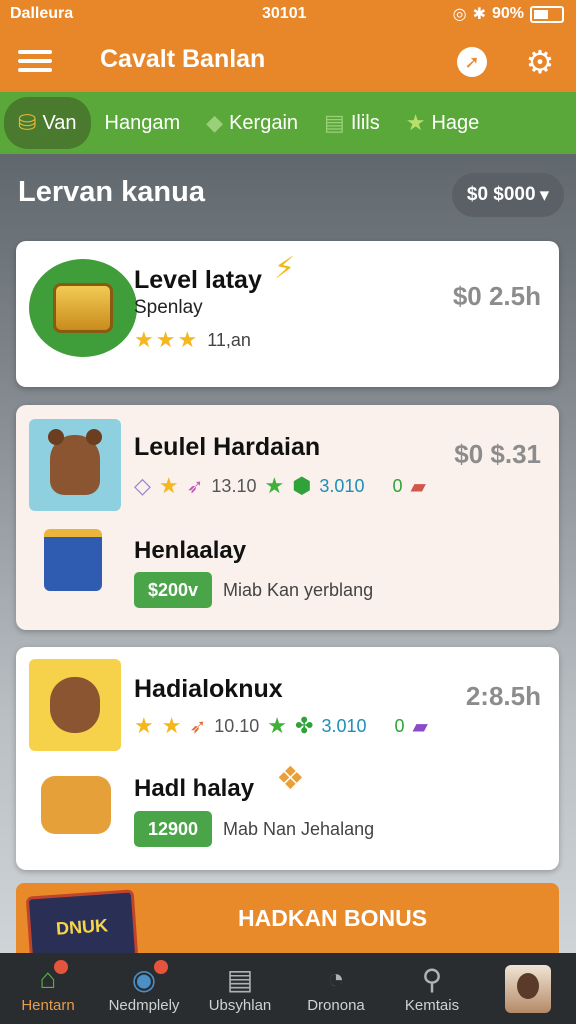  I want to click on tag-icon: ◆, so click(215, 122).